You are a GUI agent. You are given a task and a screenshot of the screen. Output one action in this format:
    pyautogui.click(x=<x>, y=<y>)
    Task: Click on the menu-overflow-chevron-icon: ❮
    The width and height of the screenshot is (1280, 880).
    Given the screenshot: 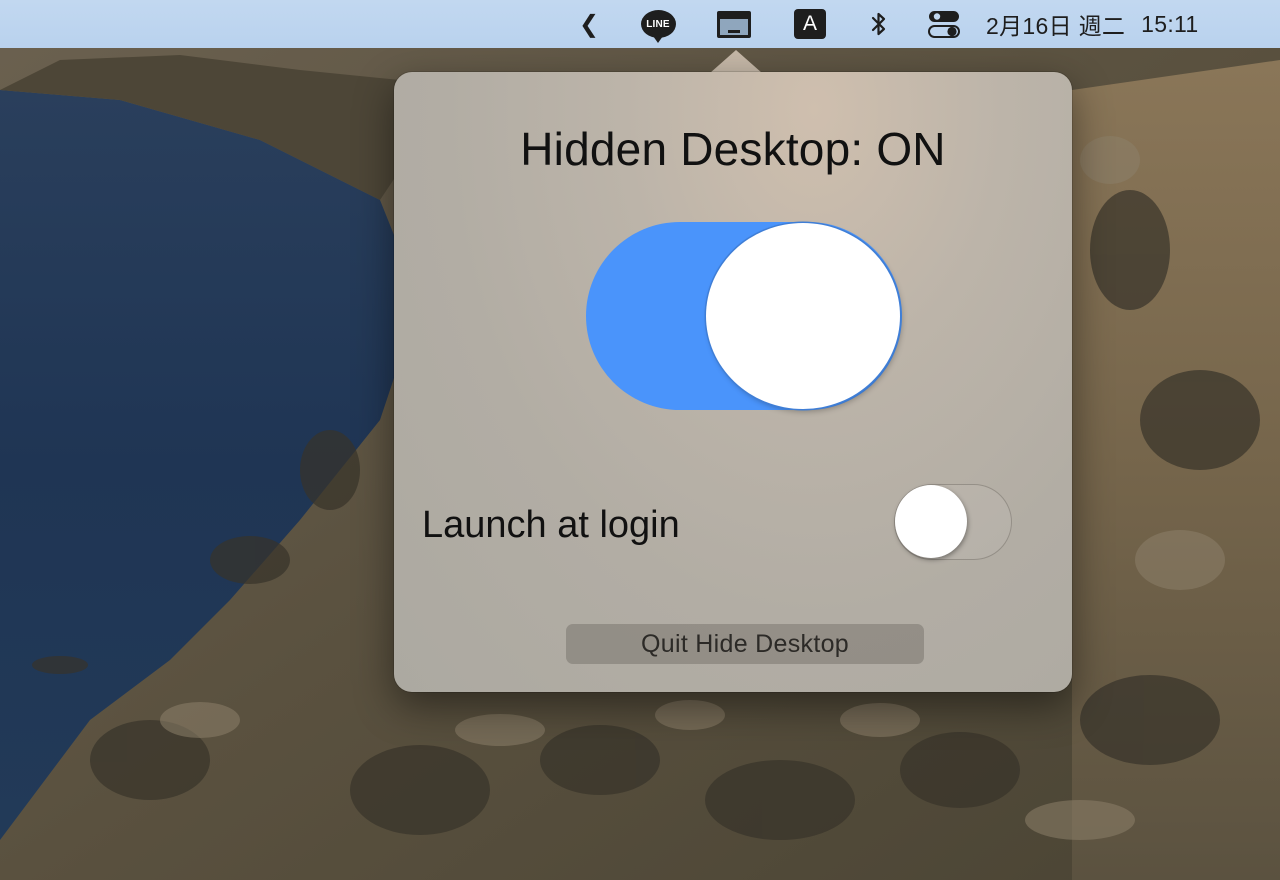 What is the action you would take?
    pyautogui.click(x=589, y=24)
    